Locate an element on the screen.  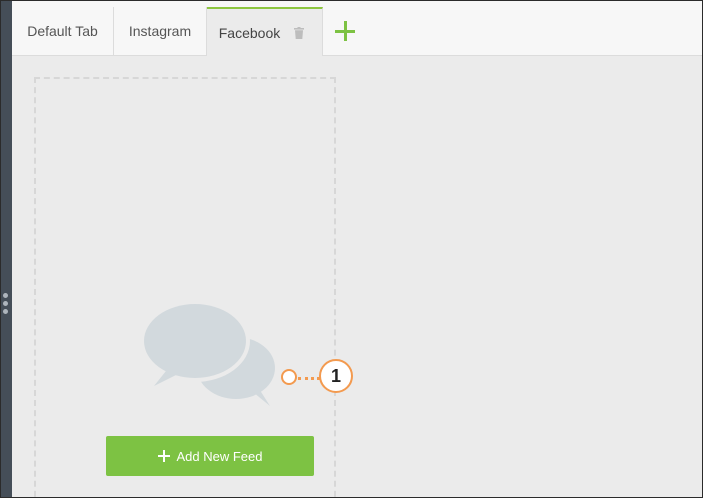
add-new-feed-button: Add New Feed is located at coordinates (210, 456).